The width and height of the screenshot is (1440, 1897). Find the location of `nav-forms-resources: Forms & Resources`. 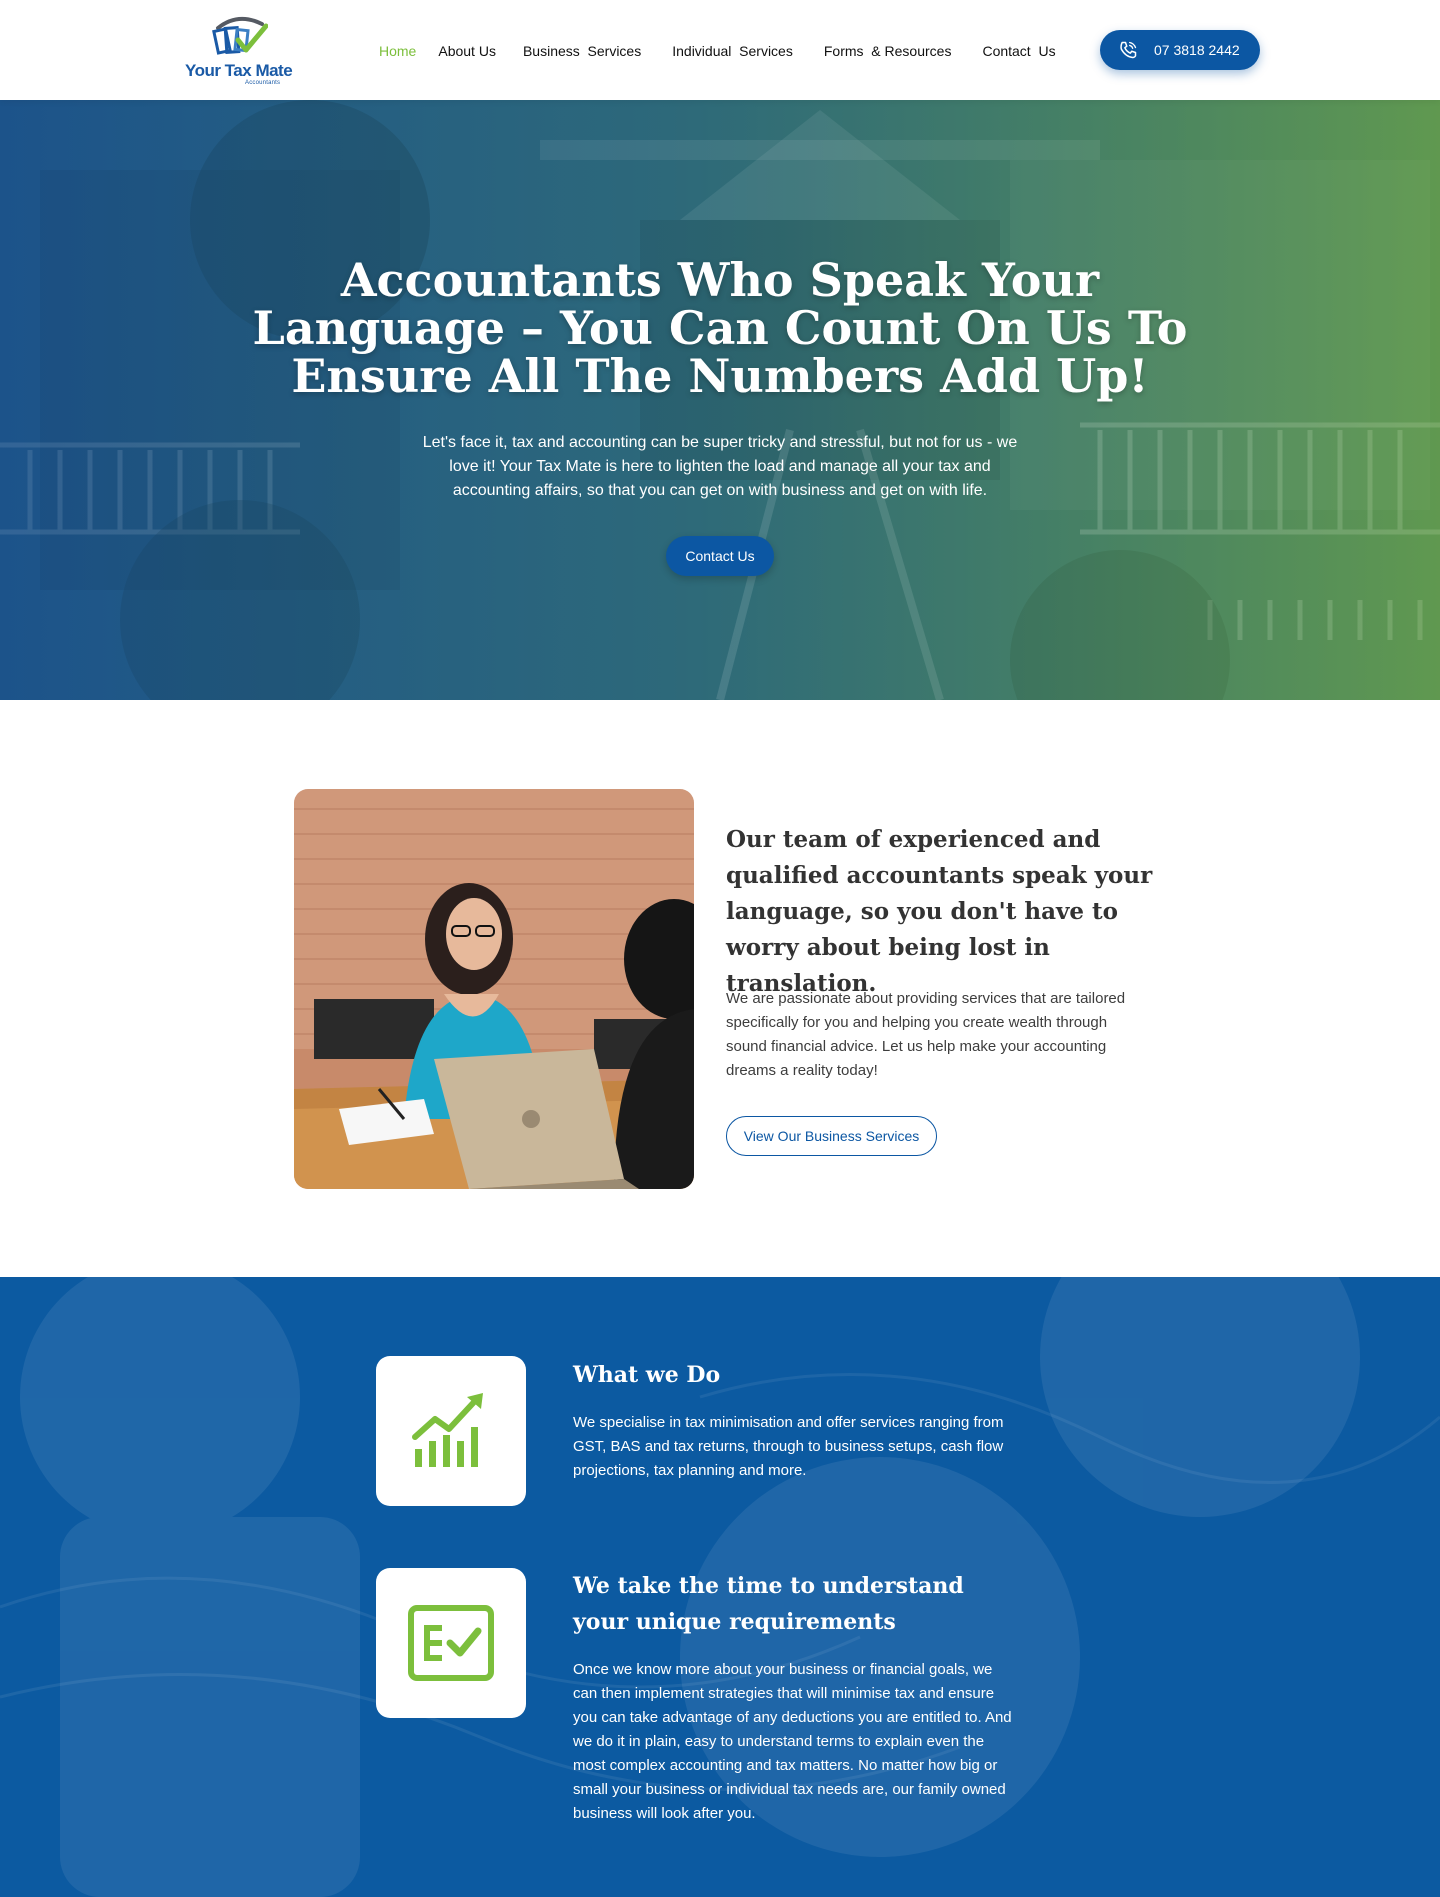

nav-forms-resources: Forms & Resources is located at coordinates (888, 51).